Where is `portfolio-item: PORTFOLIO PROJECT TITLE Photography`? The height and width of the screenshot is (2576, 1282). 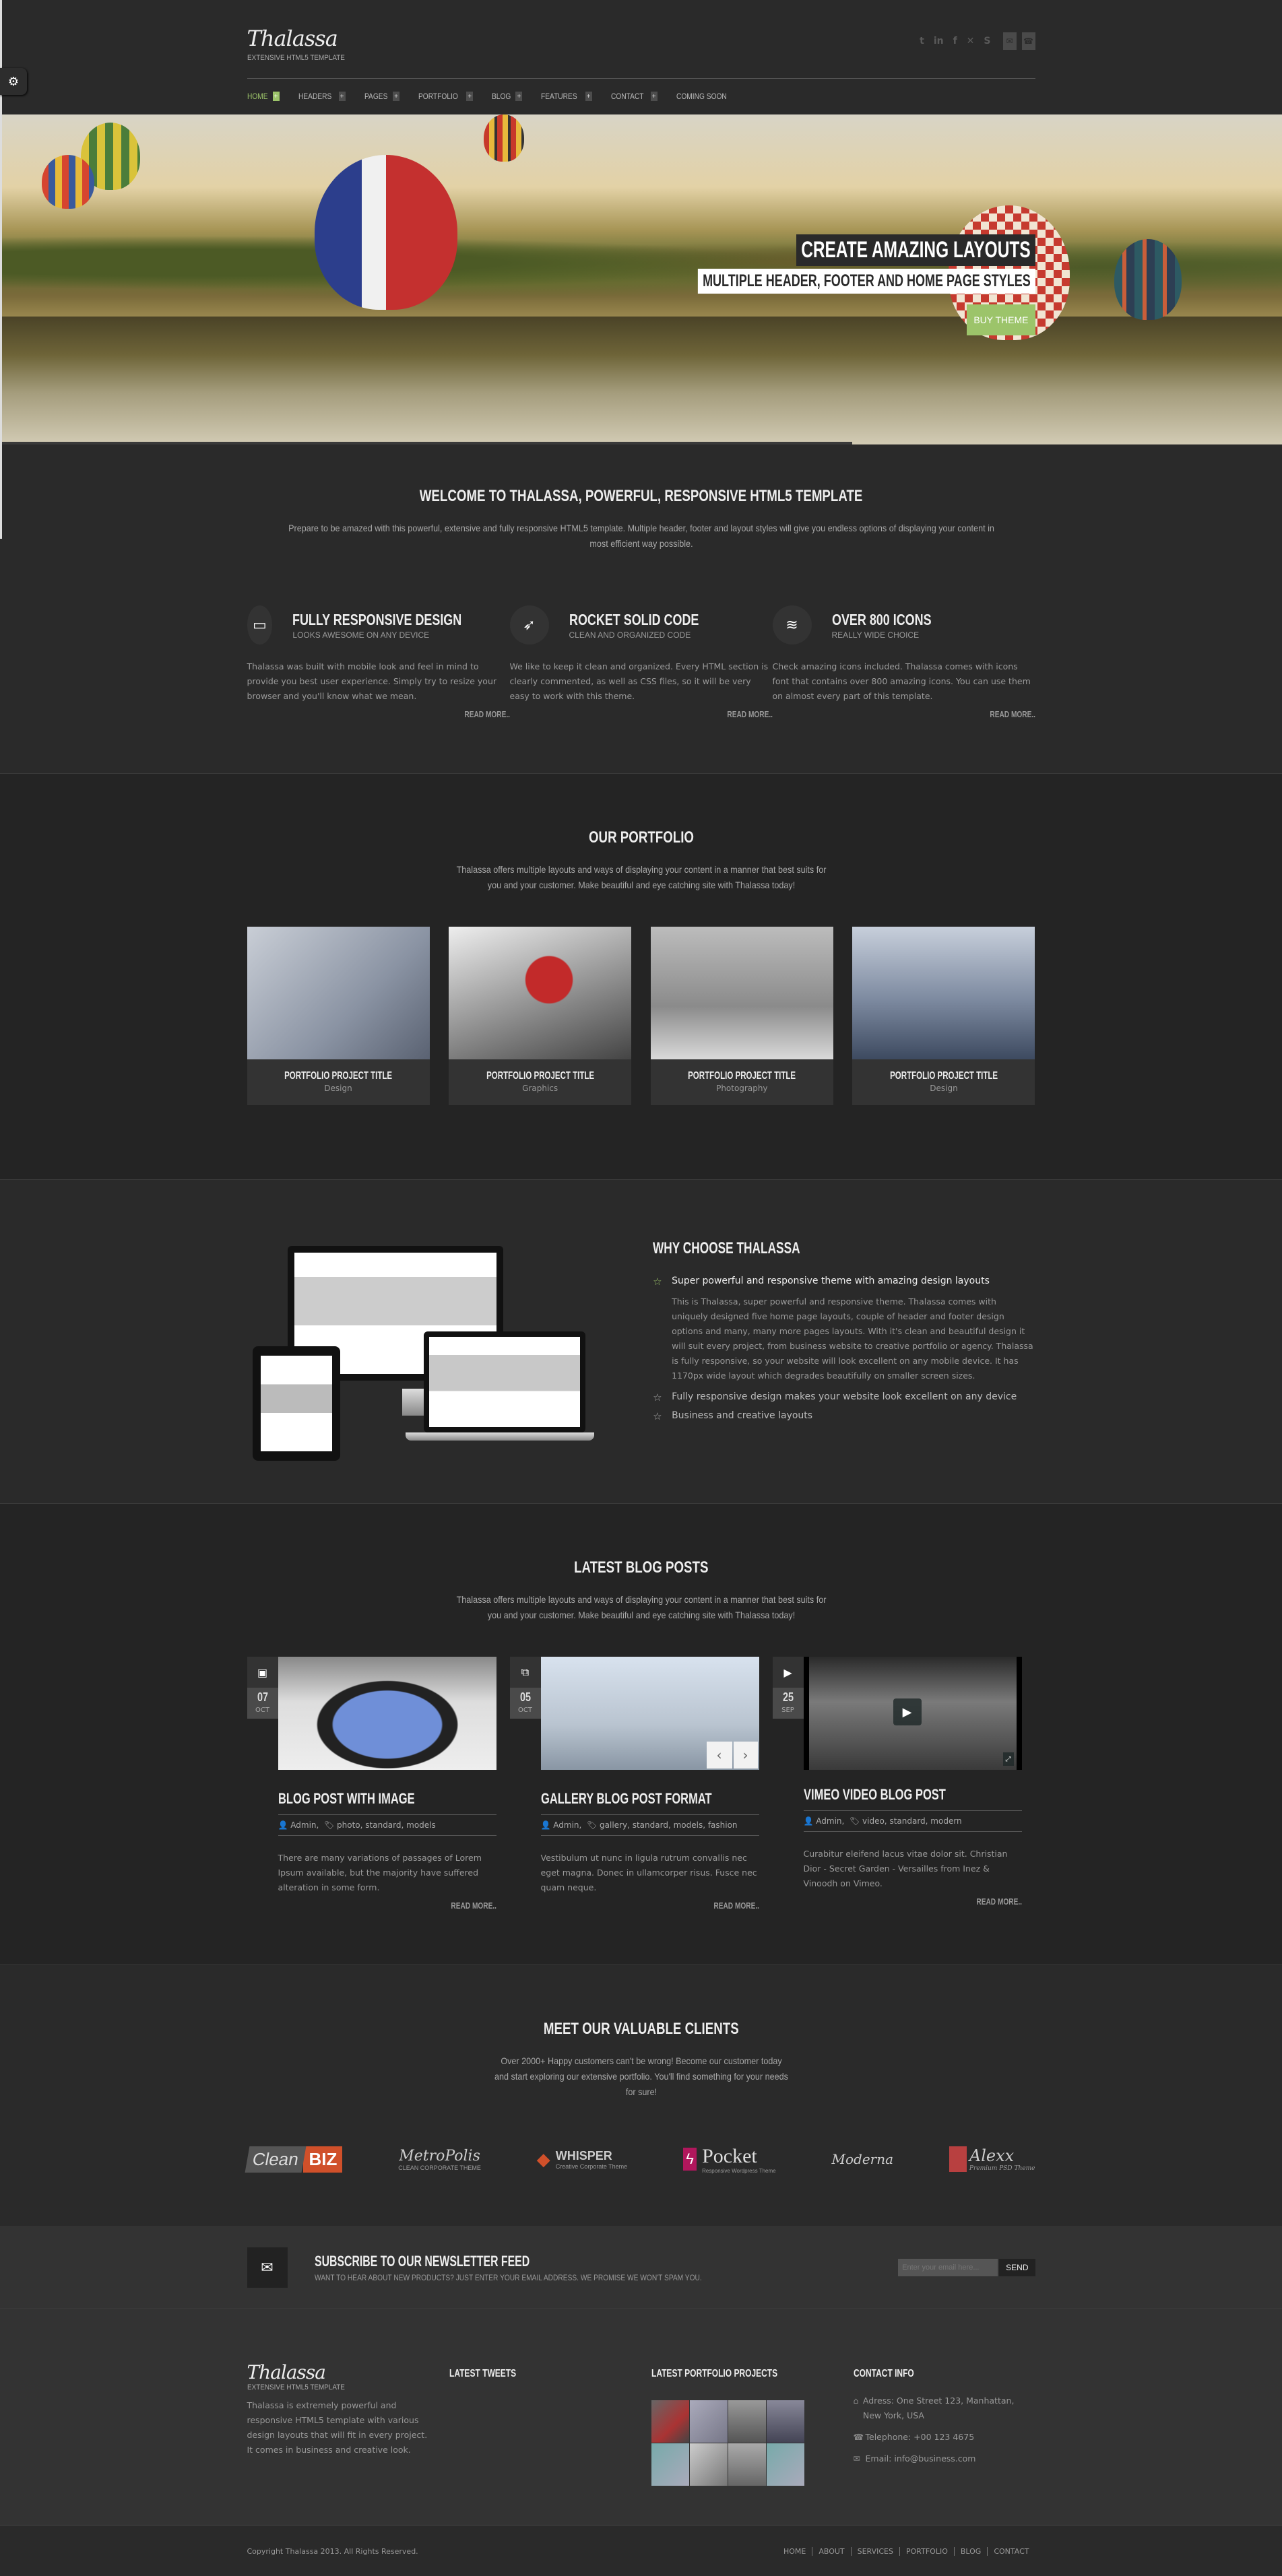
portfolio-item: PORTFOLIO PROJECT TITLE Photography is located at coordinates (741, 1016).